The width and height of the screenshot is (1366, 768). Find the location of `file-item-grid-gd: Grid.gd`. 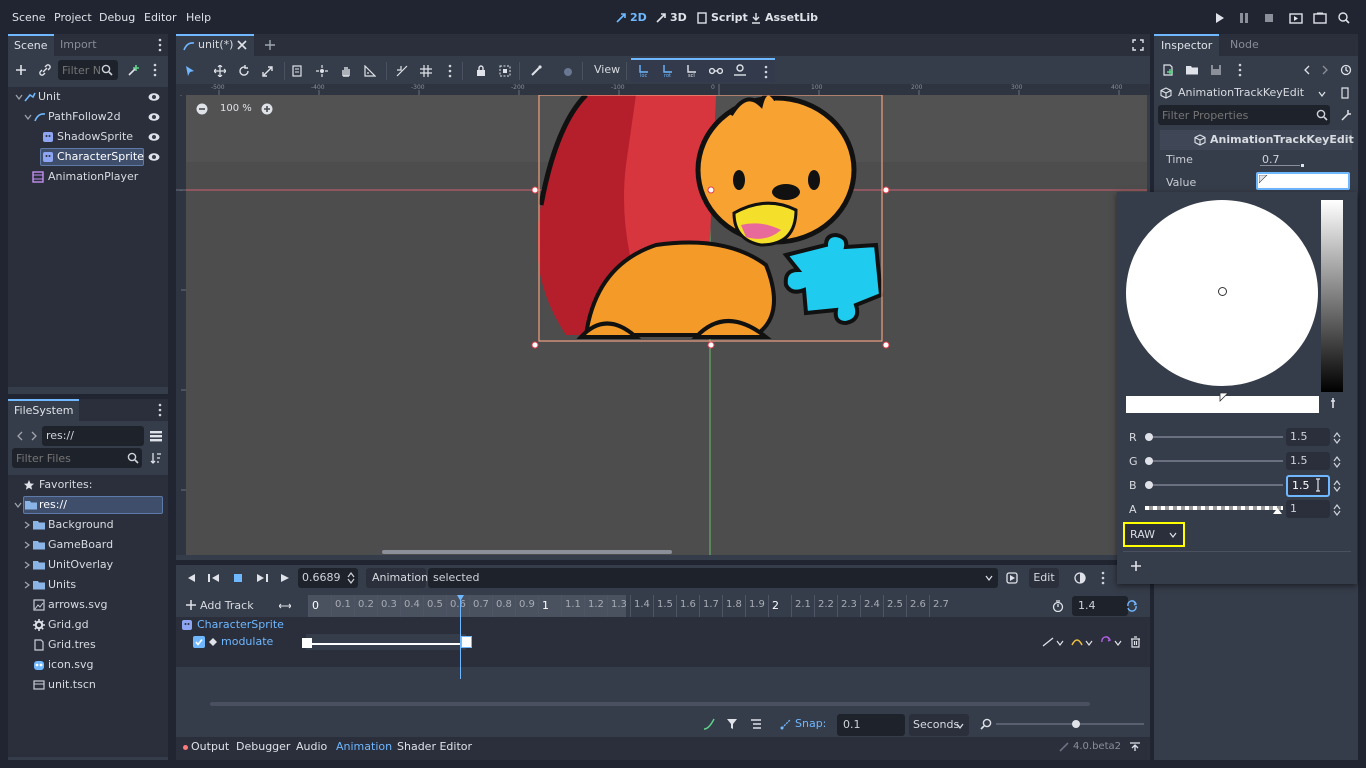

file-item-grid-gd: Grid.gd is located at coordinates (88, 625).